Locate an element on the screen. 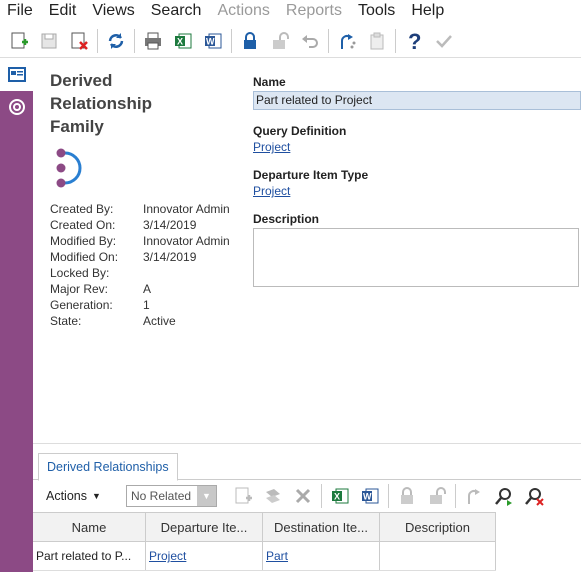  meta-key: Major Rev: is located at coordinates (79, 289).